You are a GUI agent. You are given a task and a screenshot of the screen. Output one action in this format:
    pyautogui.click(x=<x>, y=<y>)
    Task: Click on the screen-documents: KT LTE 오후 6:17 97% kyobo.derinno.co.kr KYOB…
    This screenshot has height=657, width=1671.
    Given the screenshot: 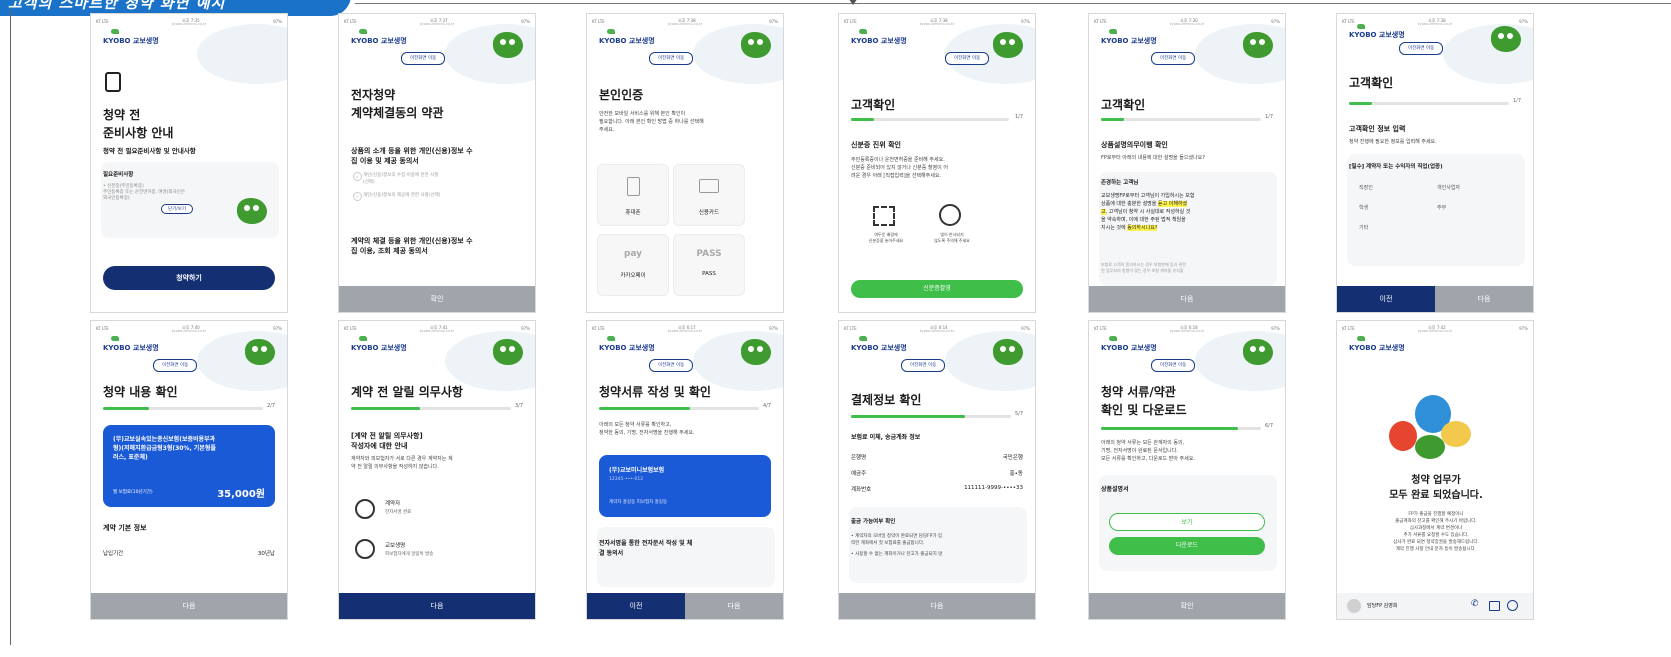 What is the action you would take?
    pyautogui.click(x=685, y=470)
    